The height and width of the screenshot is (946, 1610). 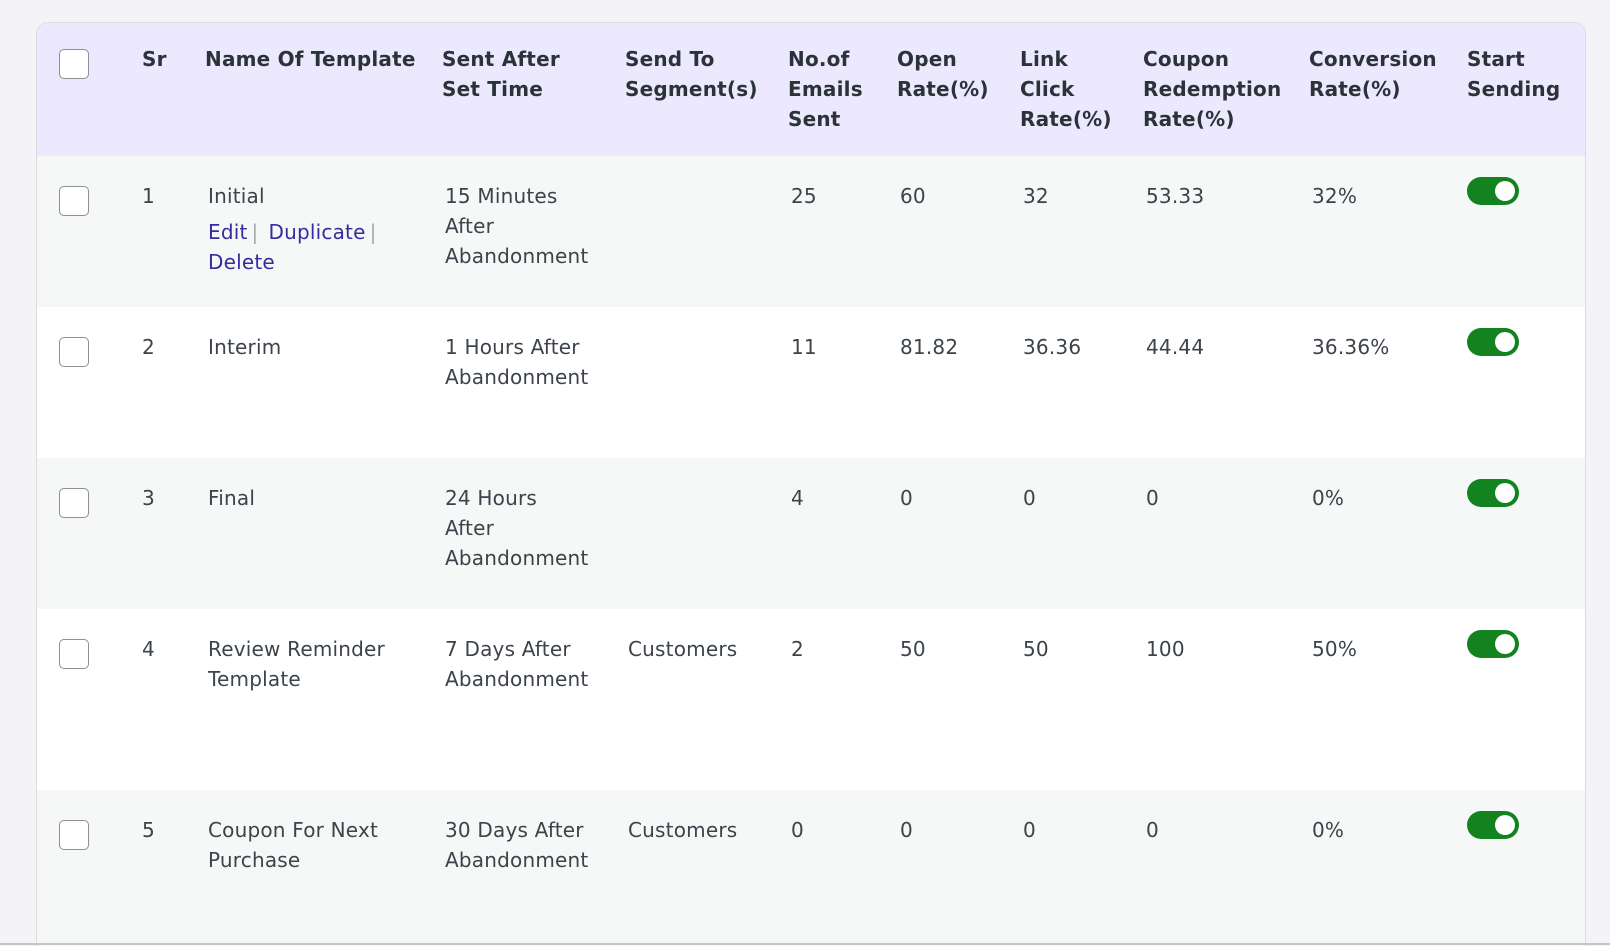 What do you see at coordinates (325, 860) in the screenshot?
I see `template-name-line2: Purchase` at bounding box center [325, 860].